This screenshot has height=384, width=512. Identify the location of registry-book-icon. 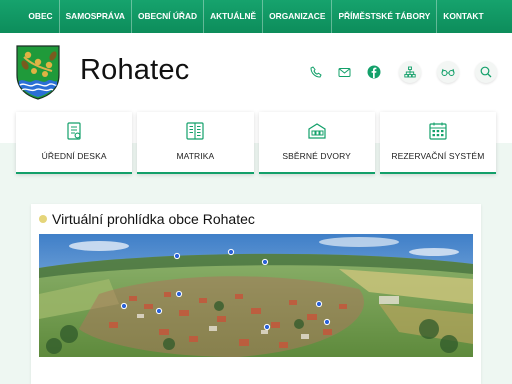
(195, 131).